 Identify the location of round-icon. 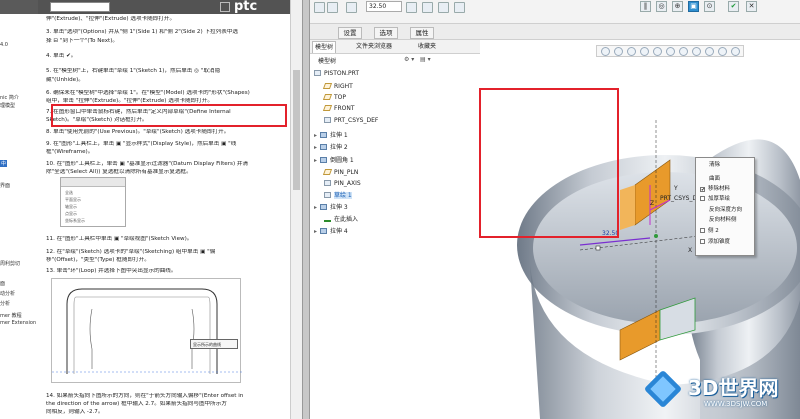
(323, 160).